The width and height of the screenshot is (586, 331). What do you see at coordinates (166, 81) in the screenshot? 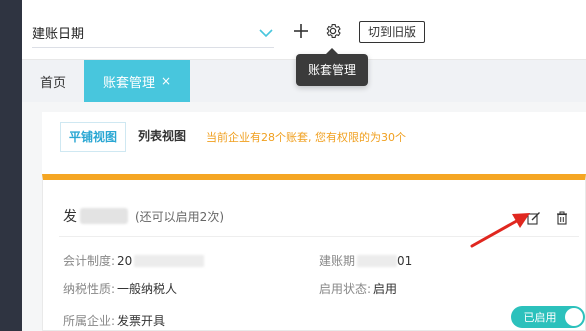
I see `close-icon: ×` at bounding box center [166, 81].